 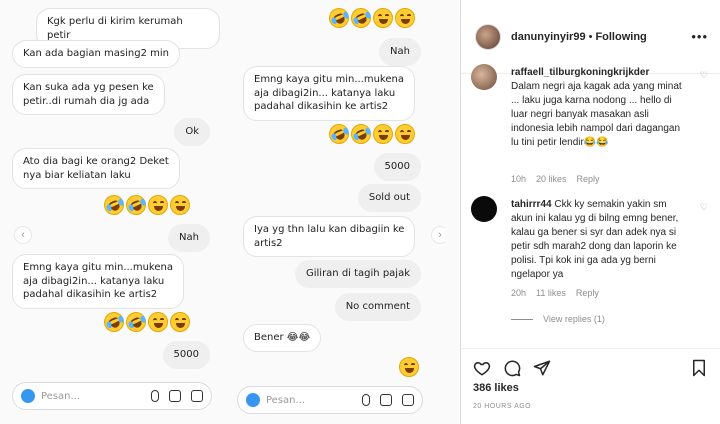 I want to click on comment-username: tahirrr44, so click(x=531, y=204).